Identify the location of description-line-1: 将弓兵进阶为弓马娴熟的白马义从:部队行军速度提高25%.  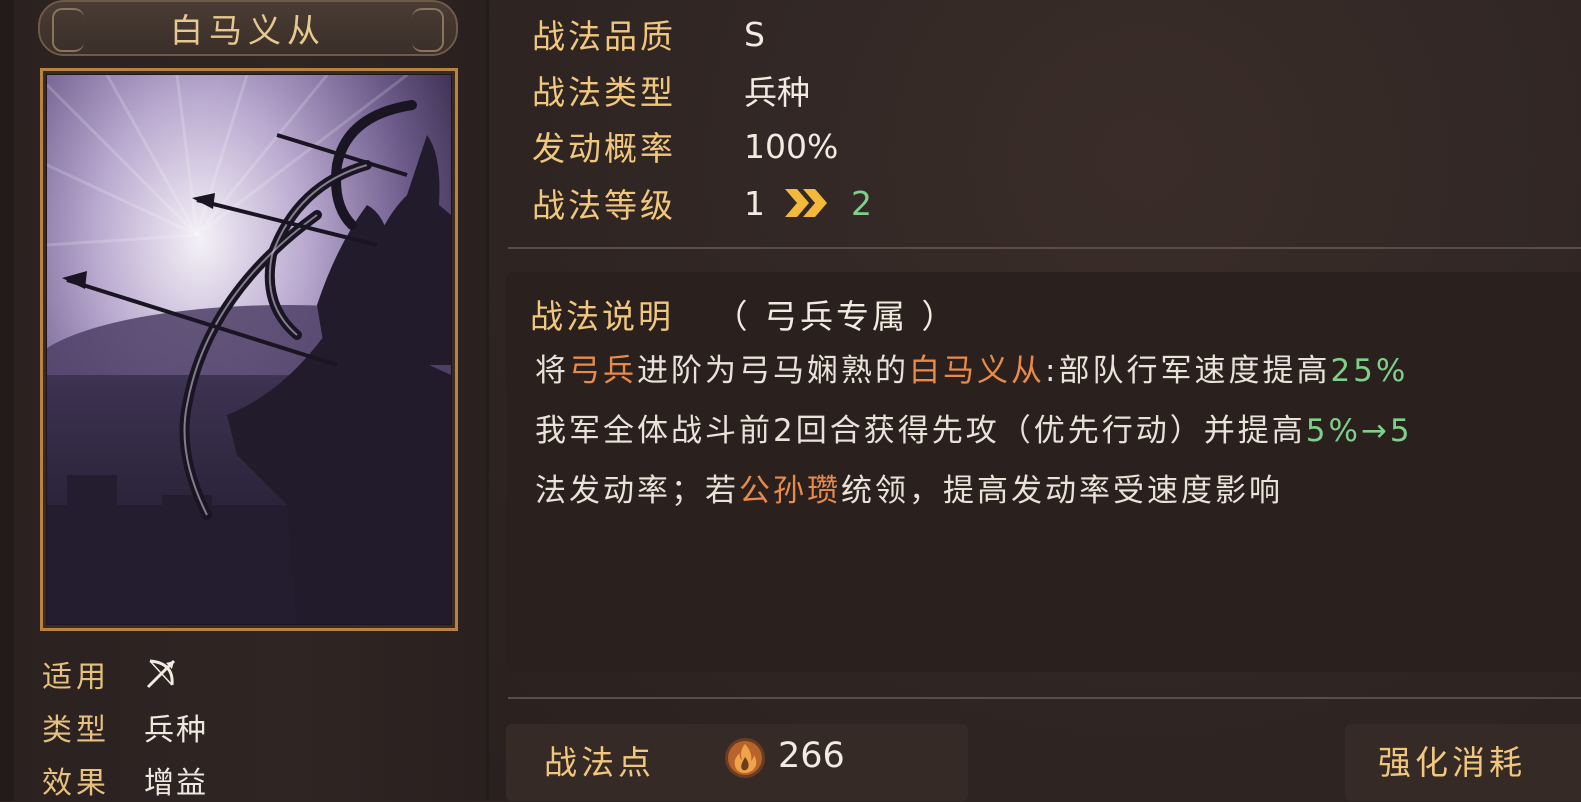
(971, 367).